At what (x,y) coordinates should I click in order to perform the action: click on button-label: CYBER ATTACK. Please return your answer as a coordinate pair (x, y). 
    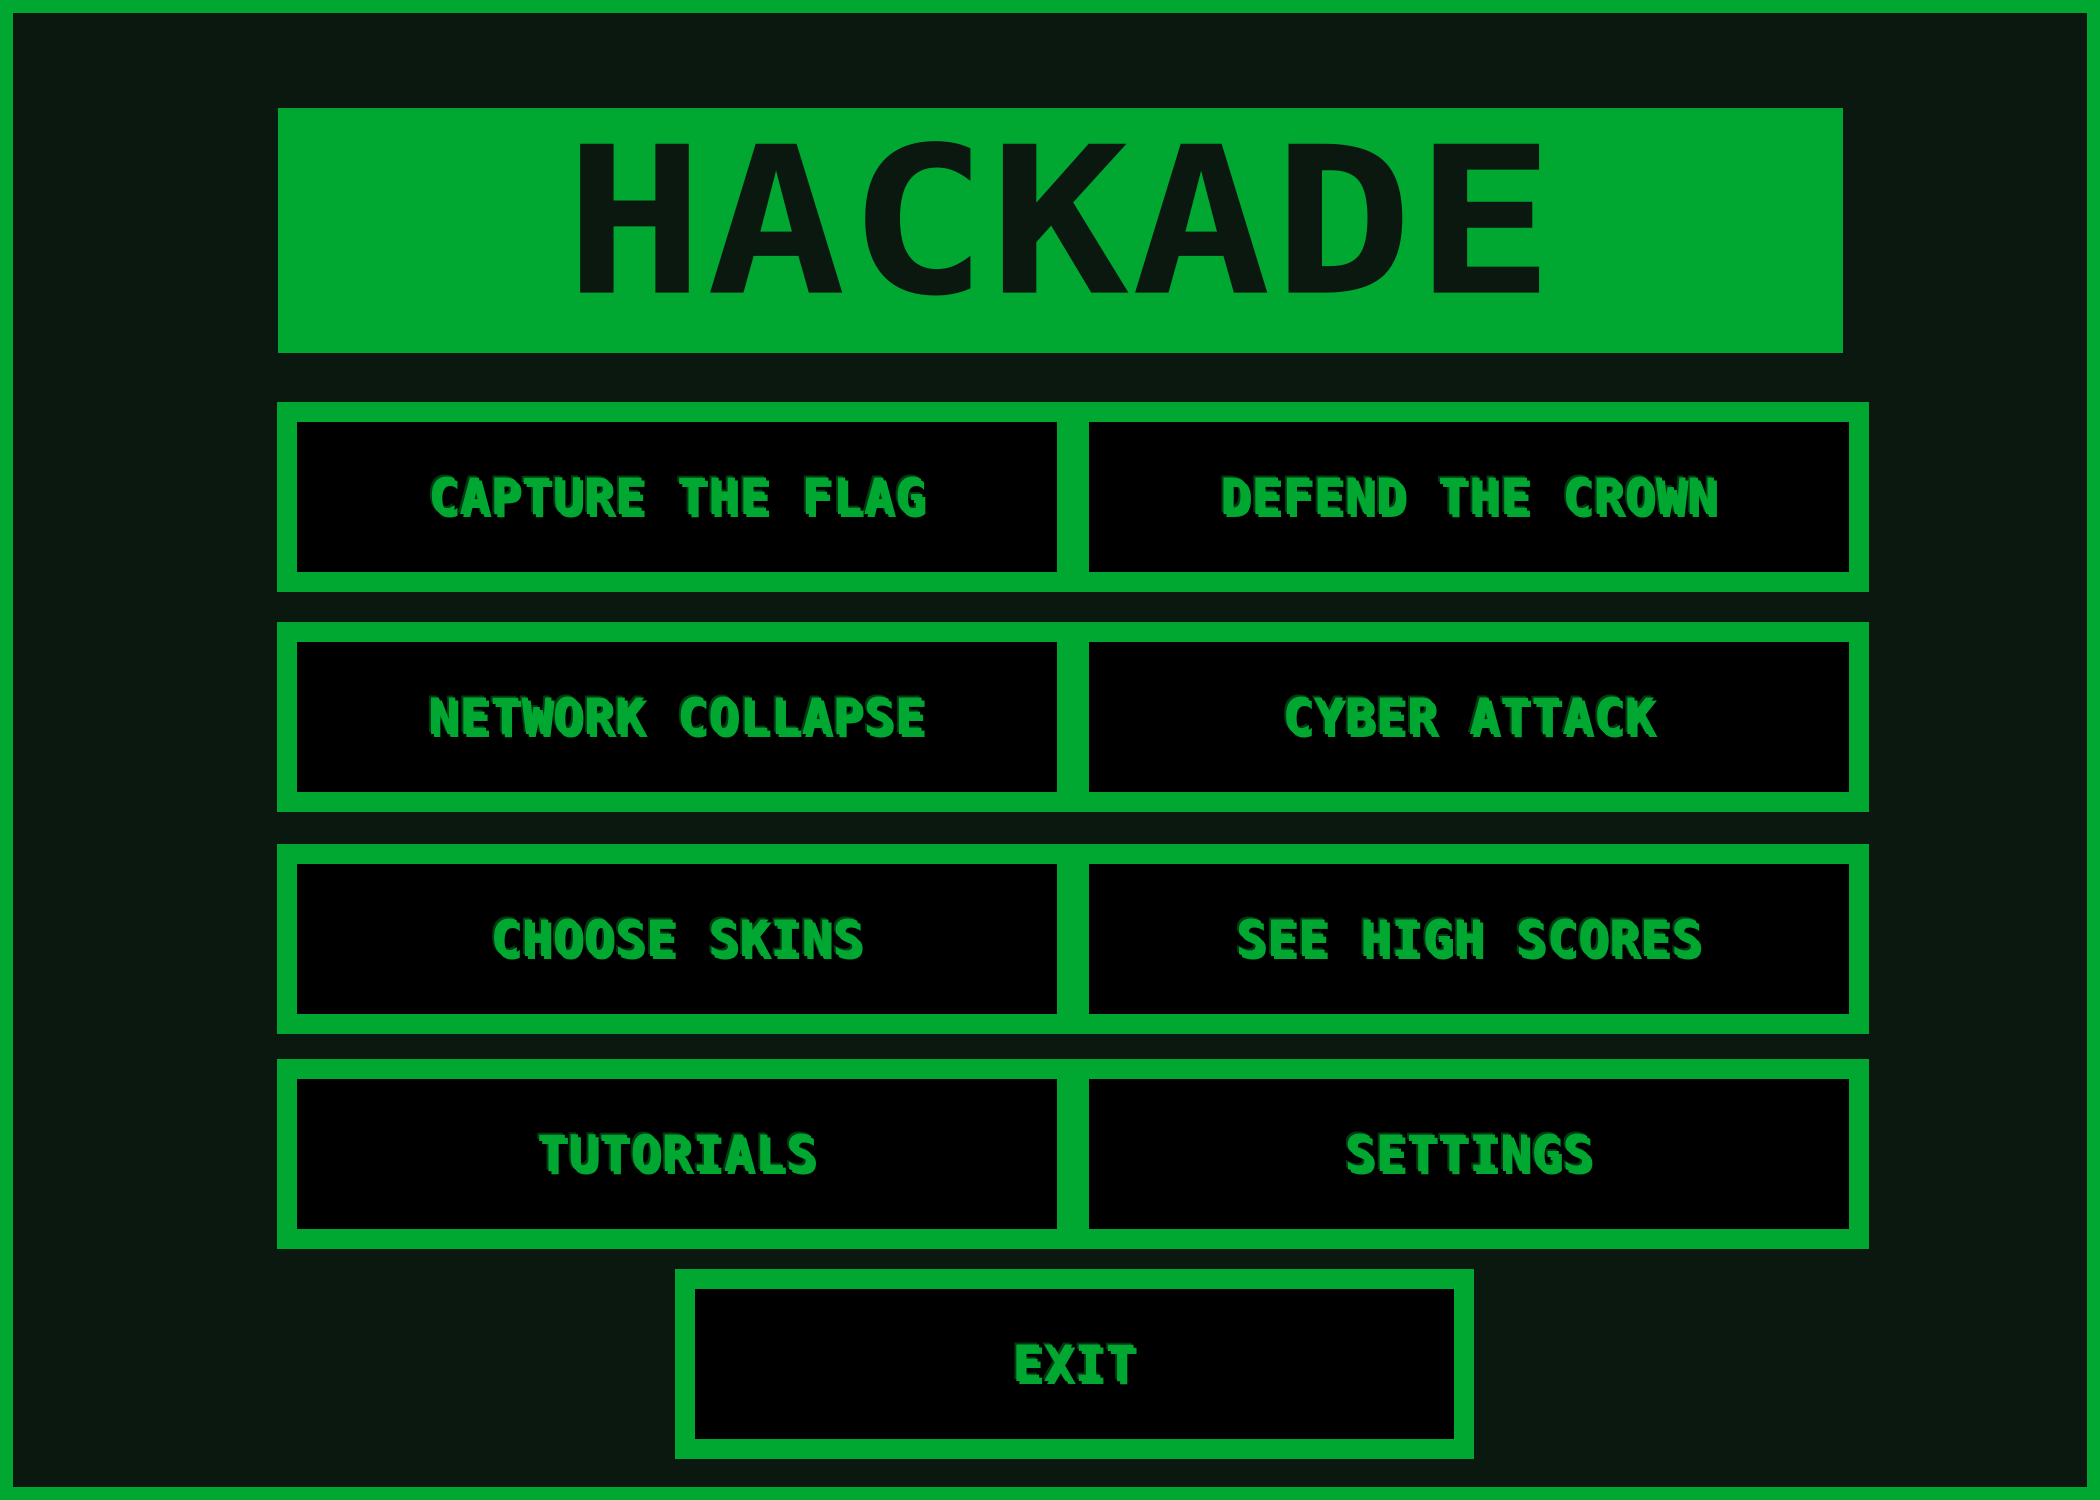
    Looking at the image, I should click on (1468, 717).